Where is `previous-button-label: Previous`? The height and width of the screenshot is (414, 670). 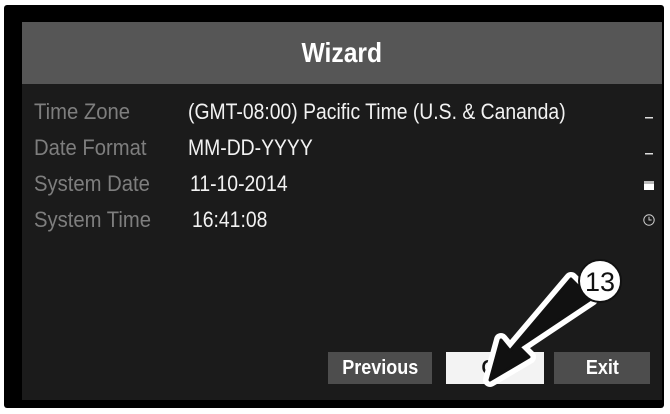 previous-button-label: Previous is located at coordinates (380, 367).